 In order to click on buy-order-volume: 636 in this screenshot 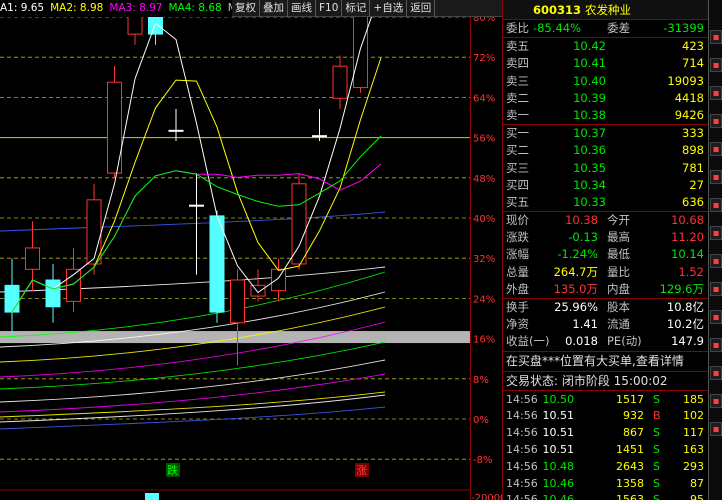, I will do `click(693, 201)`.